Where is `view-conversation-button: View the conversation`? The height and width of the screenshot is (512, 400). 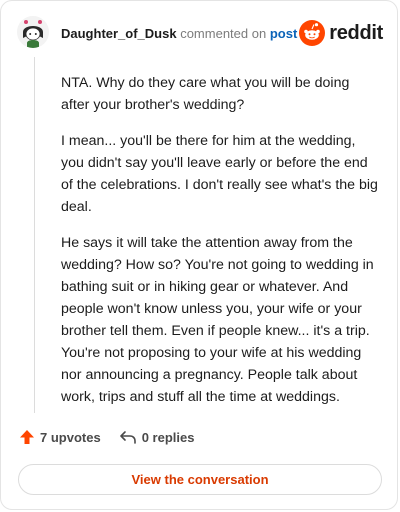
view-conversation-button: View the conversation is located at coordinates (200, 479).